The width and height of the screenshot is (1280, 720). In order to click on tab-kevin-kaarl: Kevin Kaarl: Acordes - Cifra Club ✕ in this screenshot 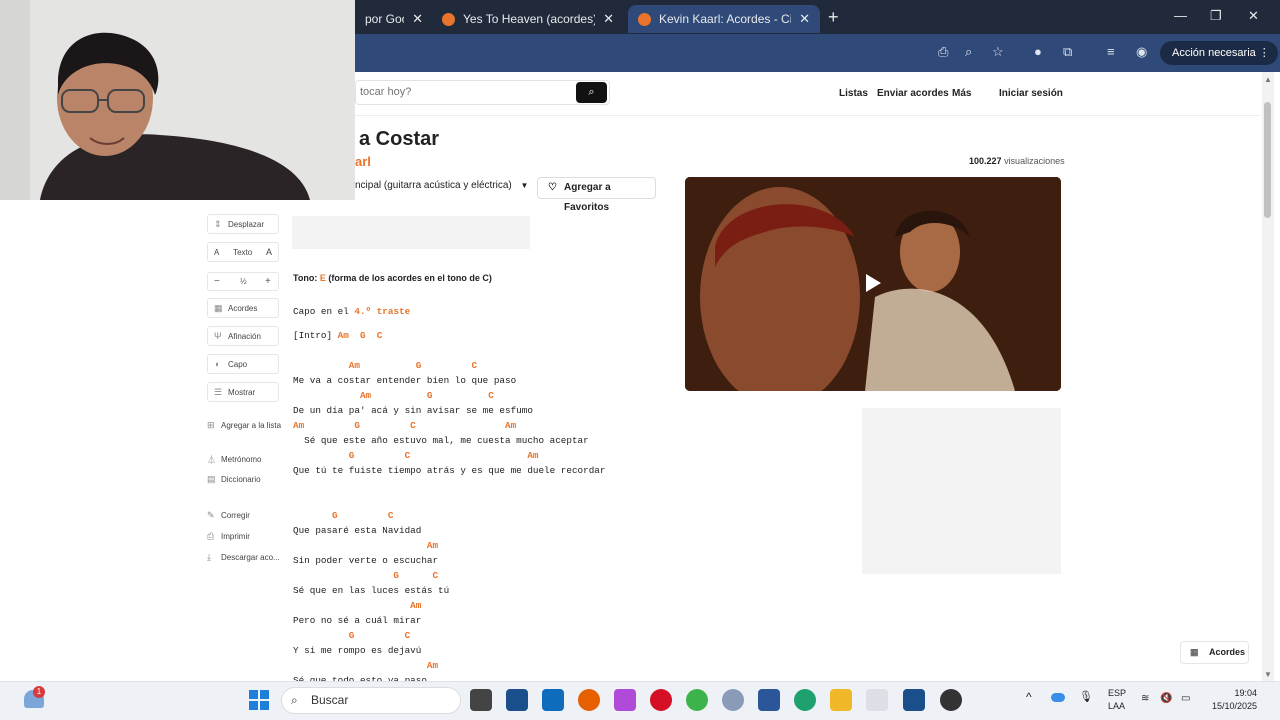, I will do `click(724, 19)`.